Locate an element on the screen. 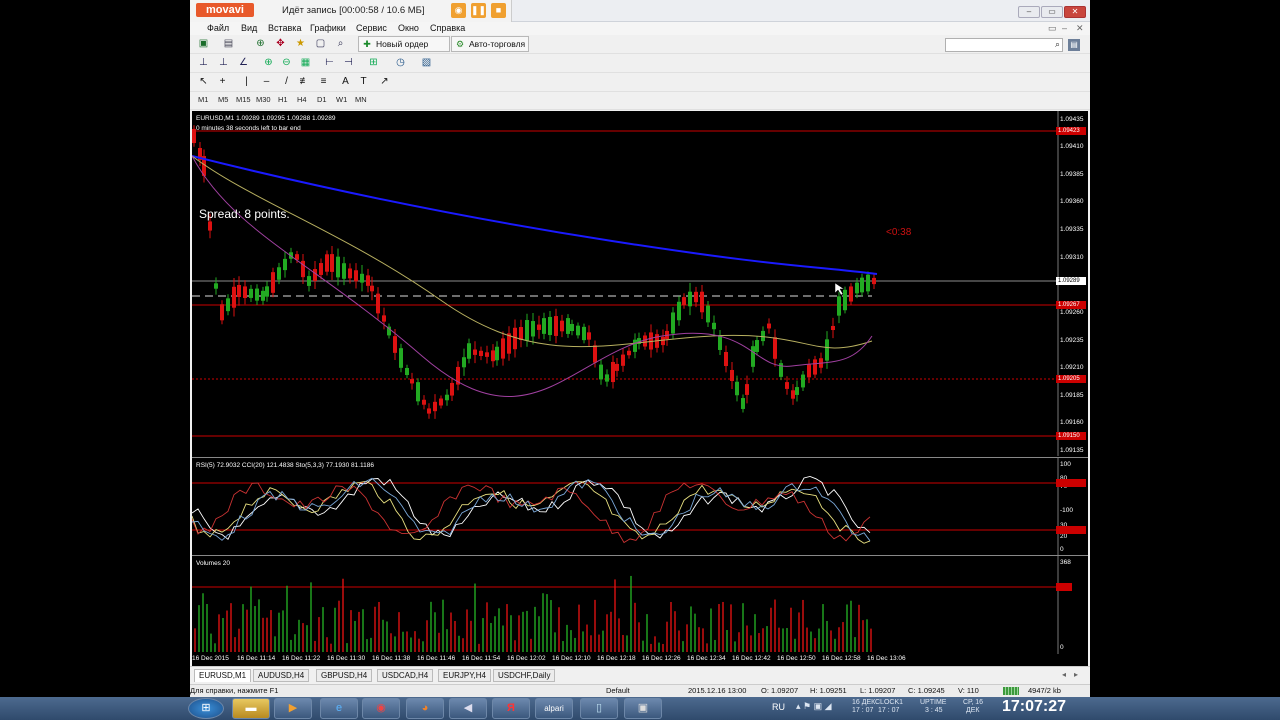 Image resolution: width=1280 pixels, height=720 pixels. explorer-icon: ▬ is located at coordinates (251, 708).